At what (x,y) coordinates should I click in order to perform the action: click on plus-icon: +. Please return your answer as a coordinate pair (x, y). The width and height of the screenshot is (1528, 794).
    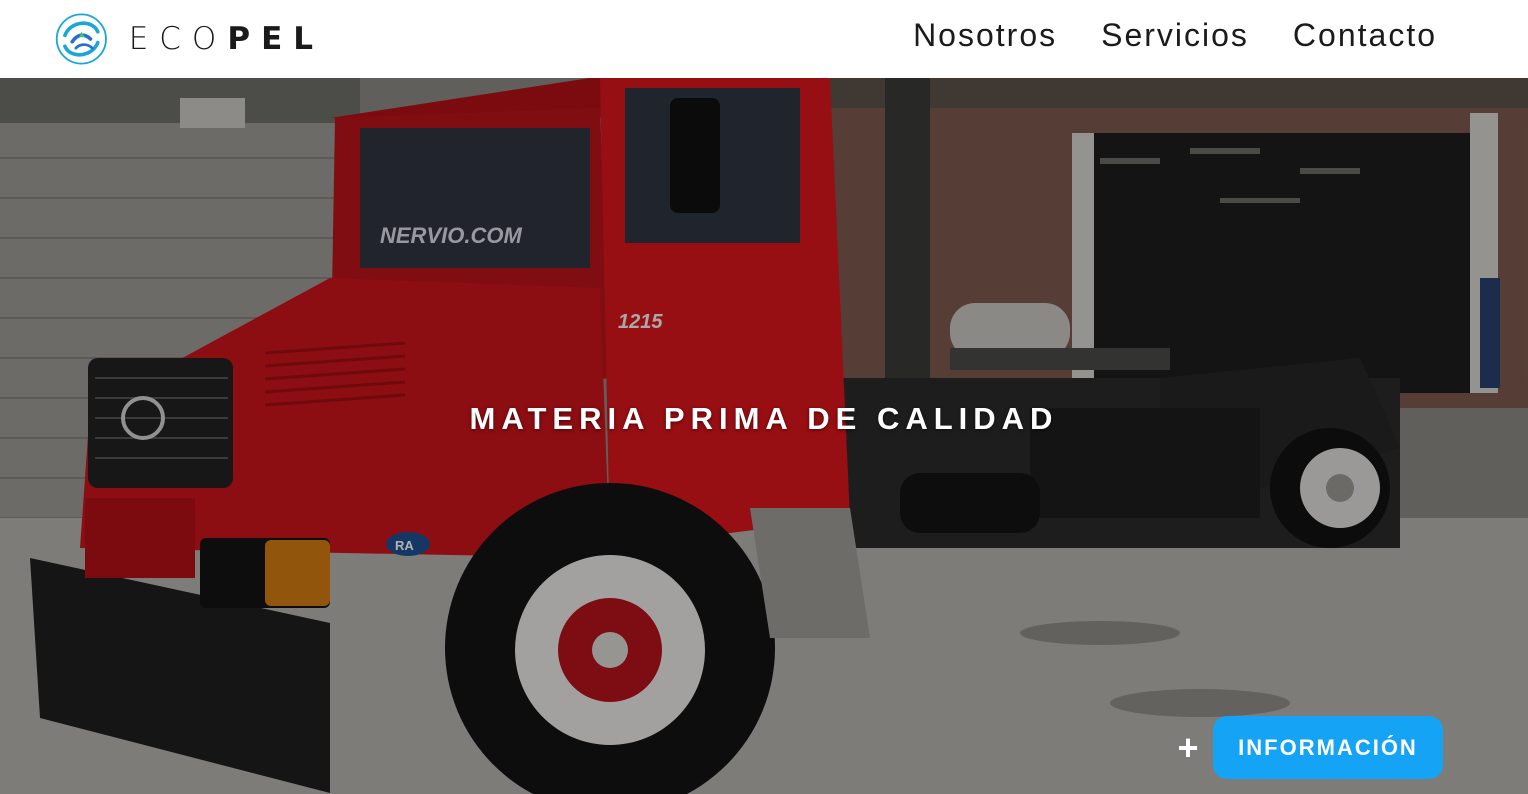
    Looking at the image, I should click on (1188, 747).